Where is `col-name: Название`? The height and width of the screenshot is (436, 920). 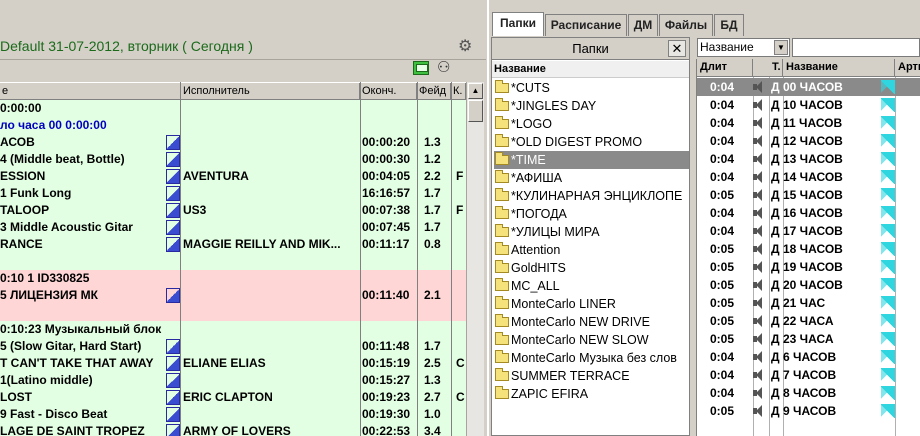
col-name: Название is located at coordinates (839, 67).